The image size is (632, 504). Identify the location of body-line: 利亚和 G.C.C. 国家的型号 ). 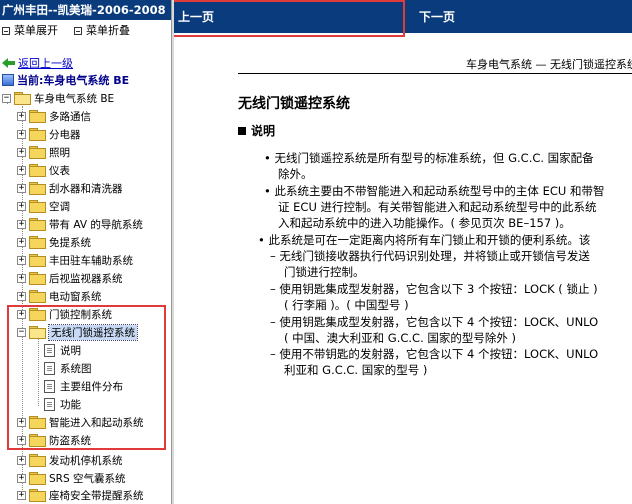
(356, 370).